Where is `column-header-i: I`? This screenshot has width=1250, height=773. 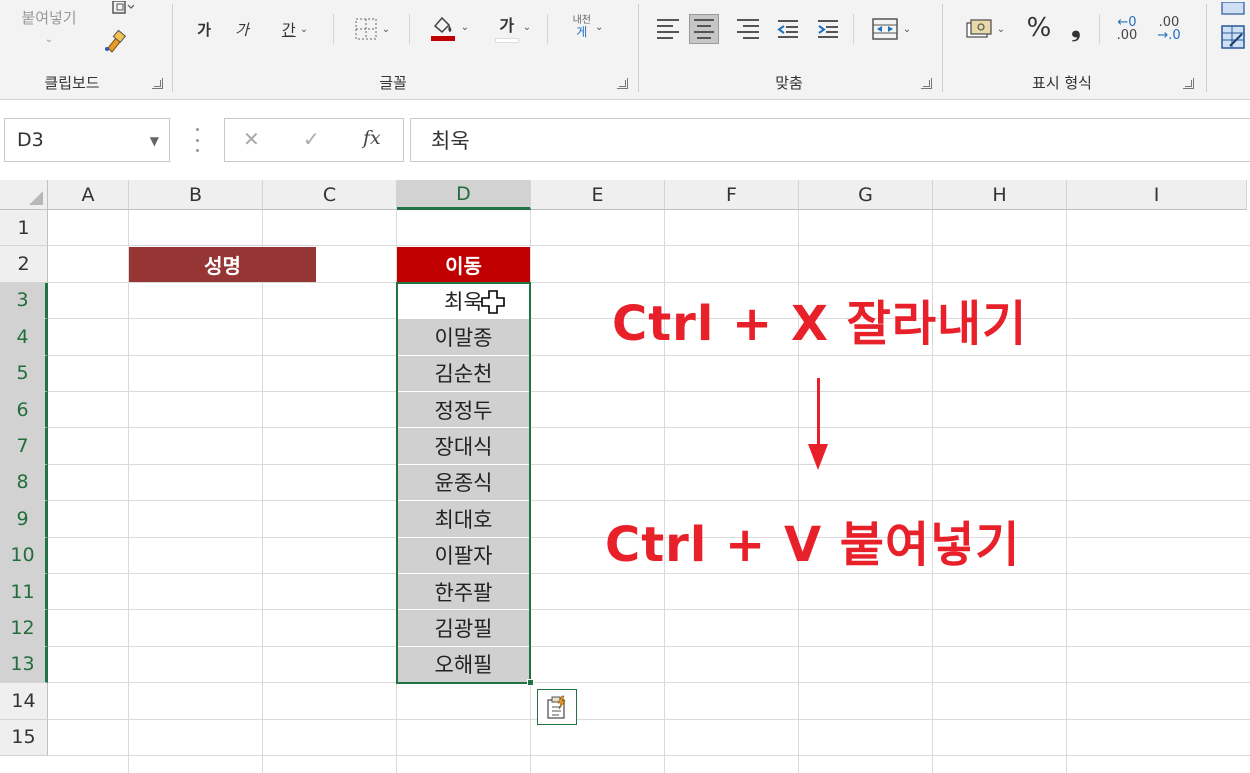 column-header-i: I is located at coordinates (1157, 195).